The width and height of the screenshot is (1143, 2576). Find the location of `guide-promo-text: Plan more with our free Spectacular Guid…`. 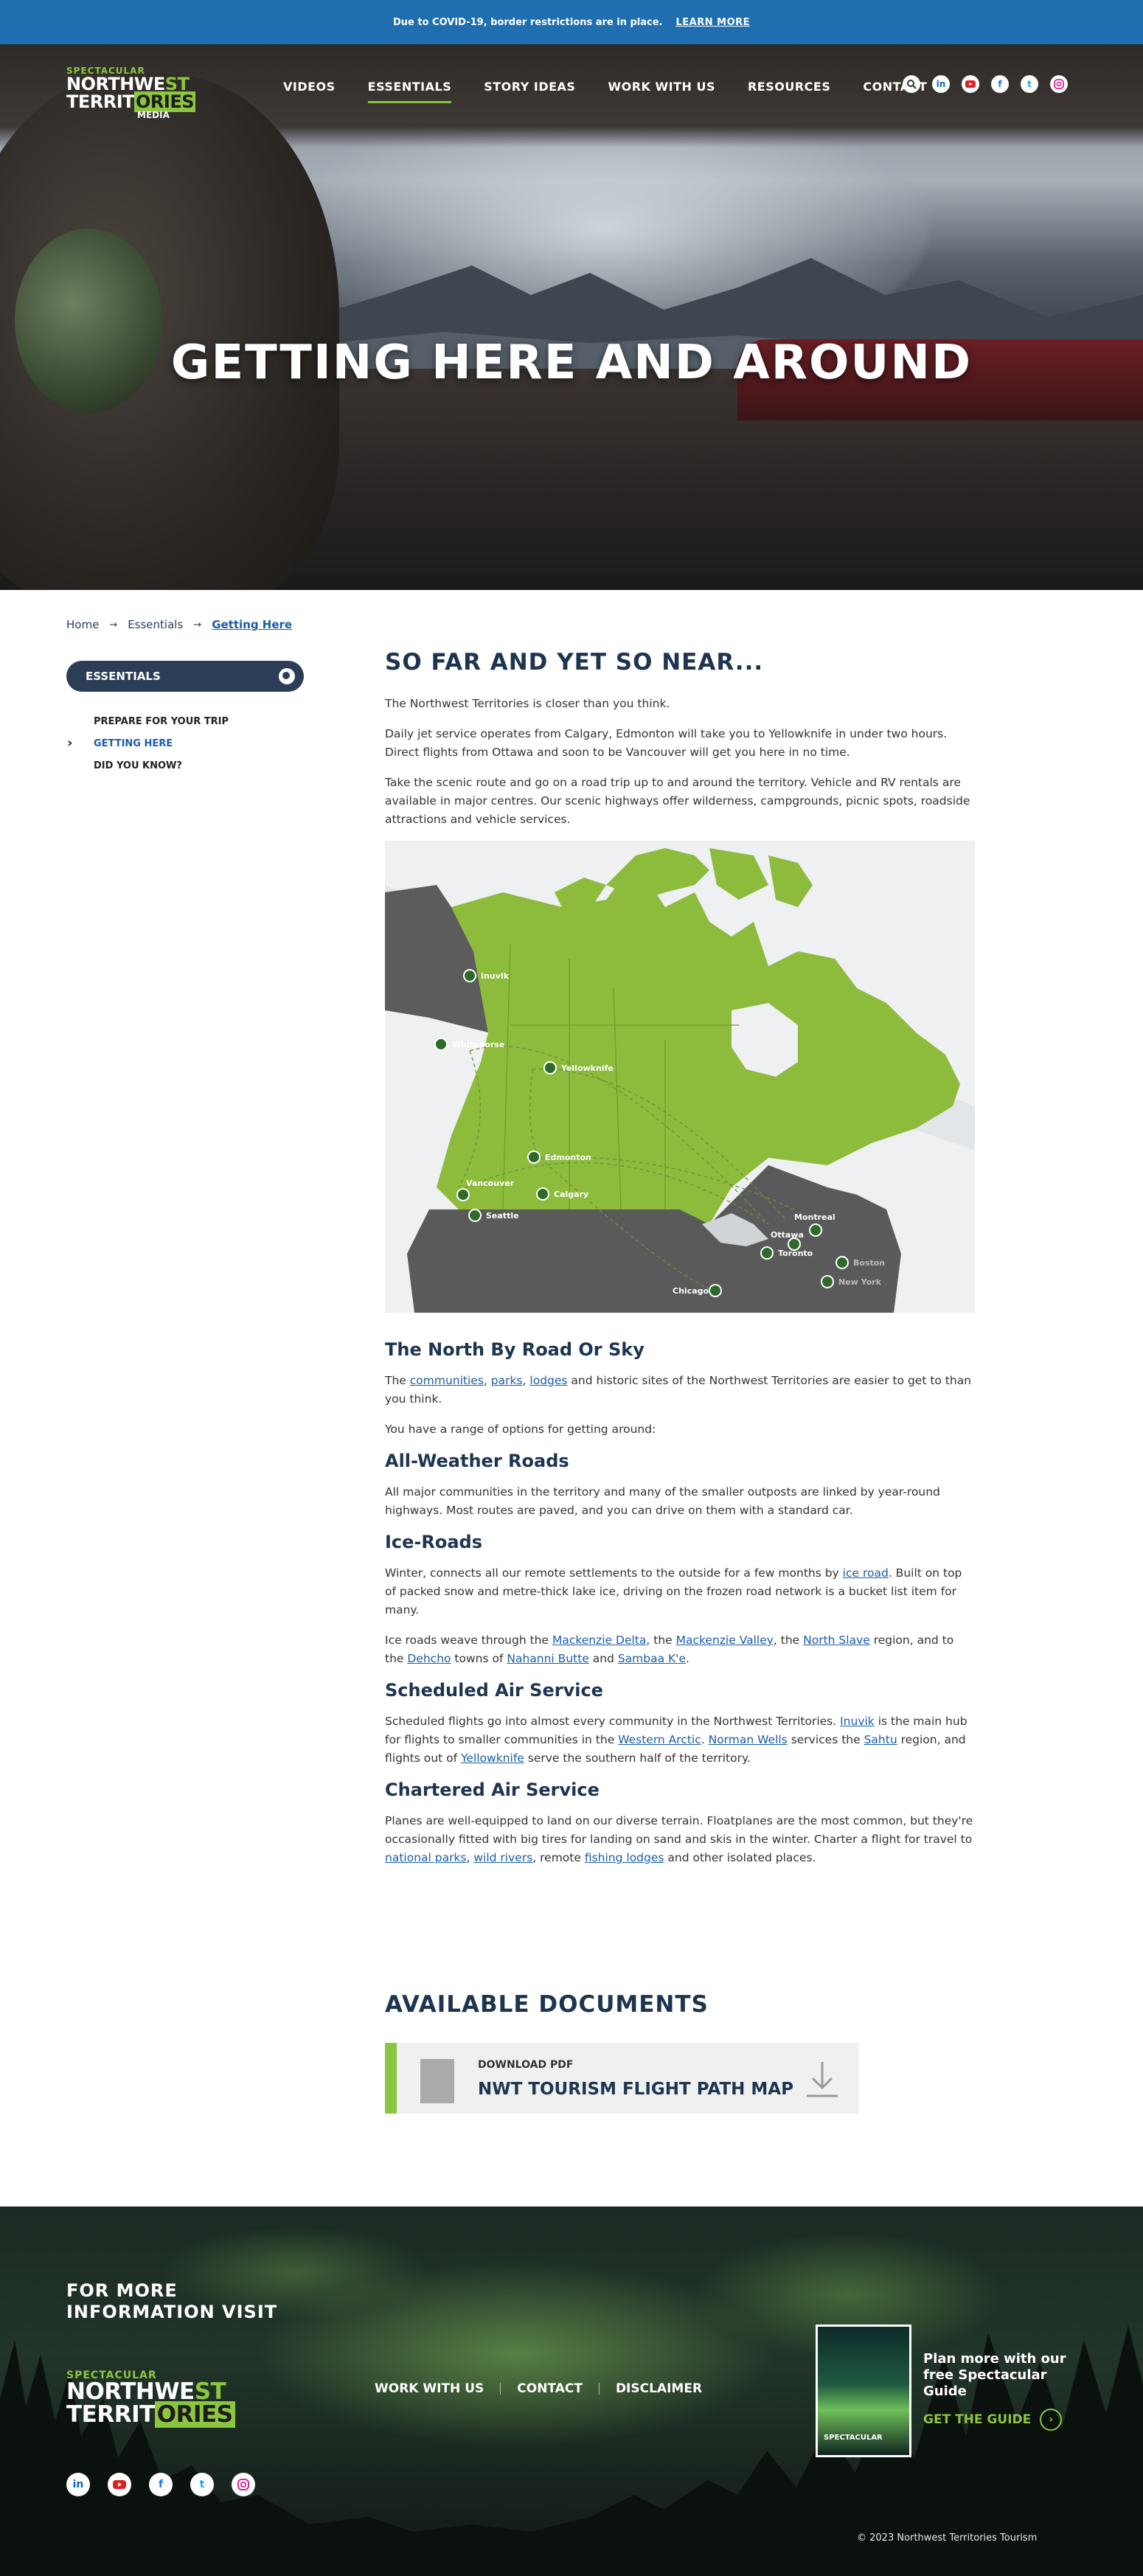

guide-promo-text: Plan more with our free Spectacular Guid… is located at coordinates (995, 2375).